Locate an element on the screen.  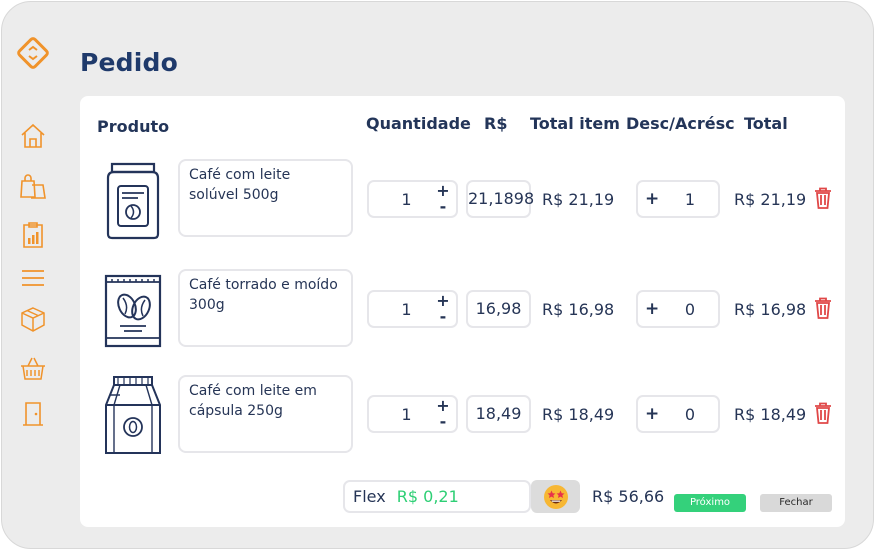
coffee-pack-icon is located at coordinates (133, 309).